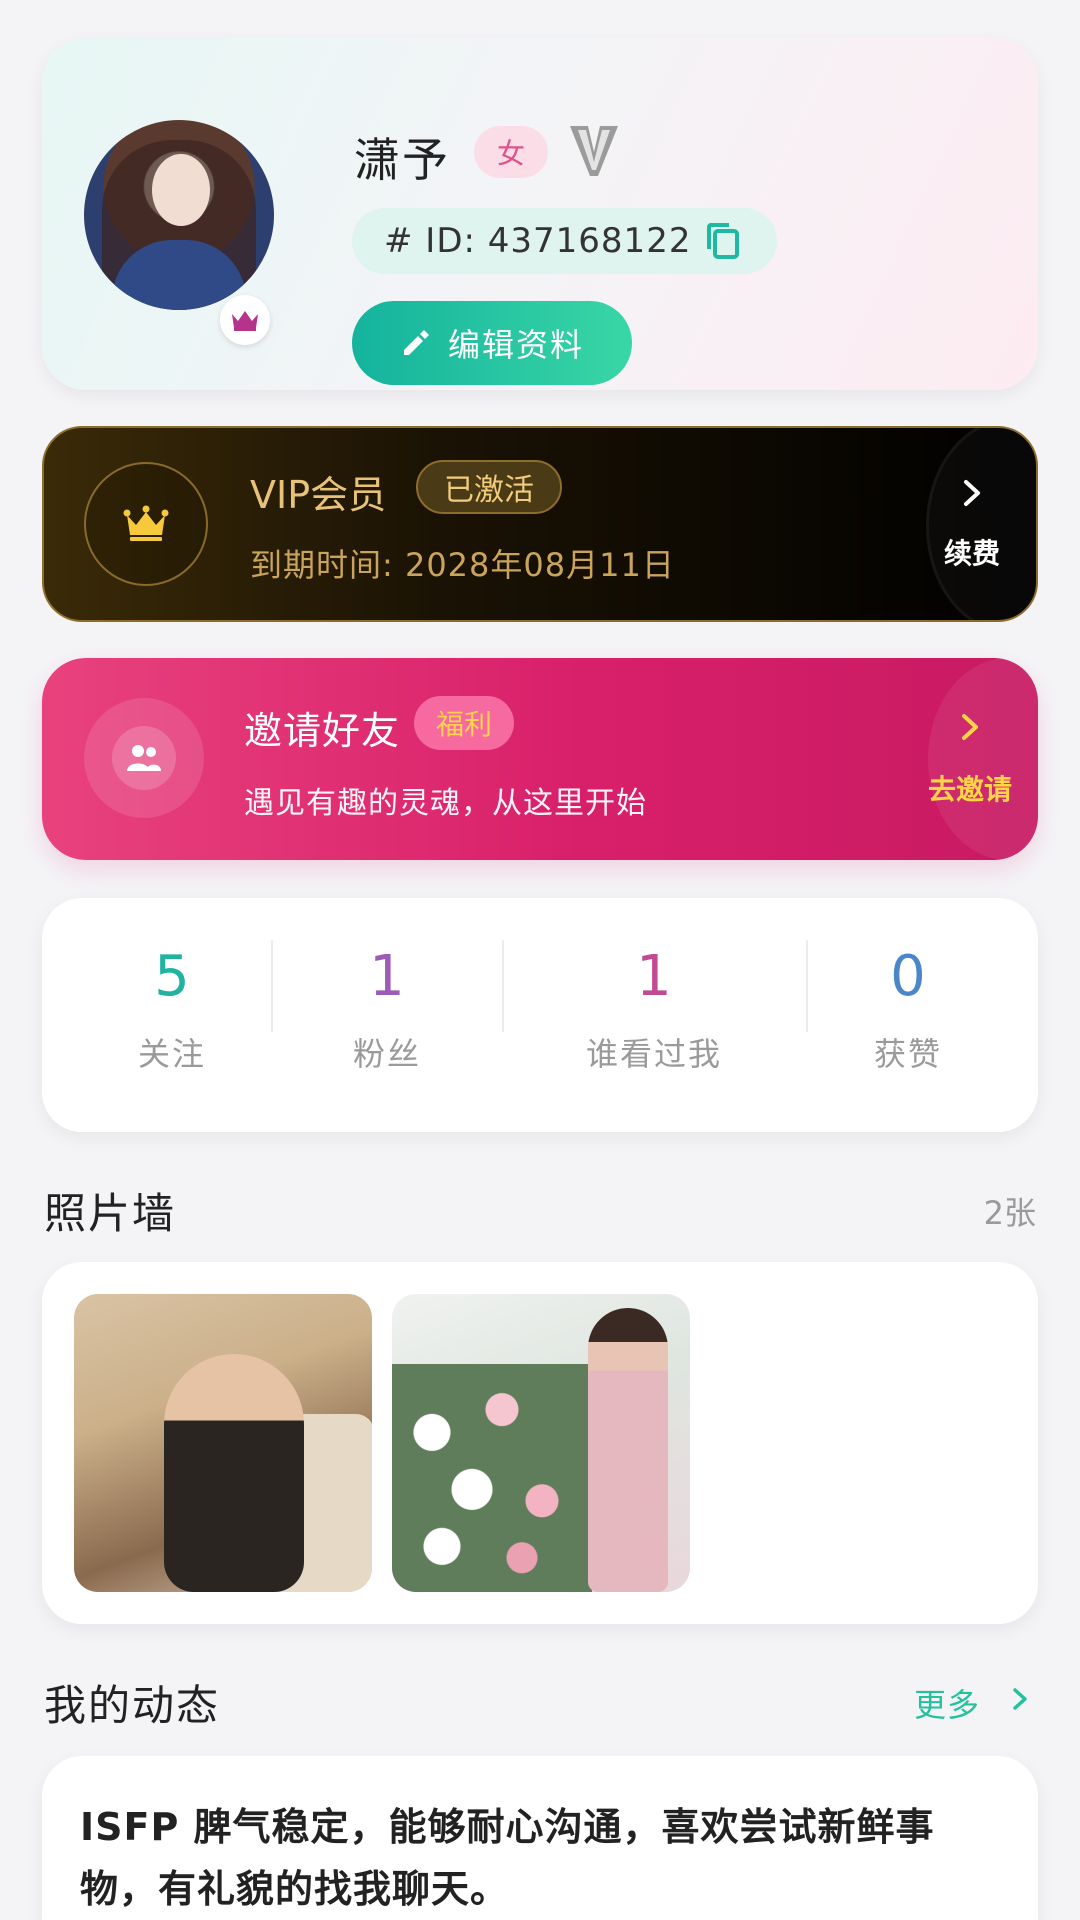 The height and width of the screenshot is (1920, 1080). Describe the element at coordinates (723, 241) in the screenshot. I see `copy-icon` at that location.